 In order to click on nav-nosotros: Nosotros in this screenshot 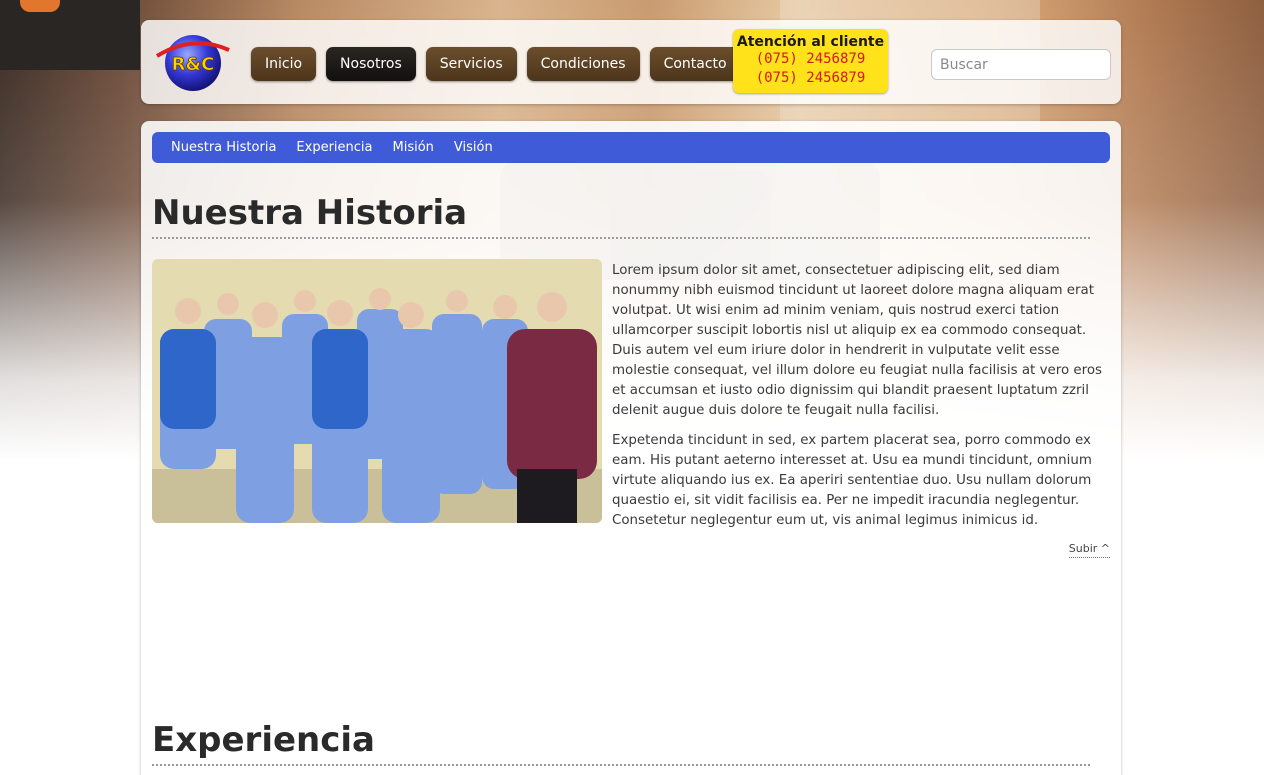, I will do `click(371, 64)`.